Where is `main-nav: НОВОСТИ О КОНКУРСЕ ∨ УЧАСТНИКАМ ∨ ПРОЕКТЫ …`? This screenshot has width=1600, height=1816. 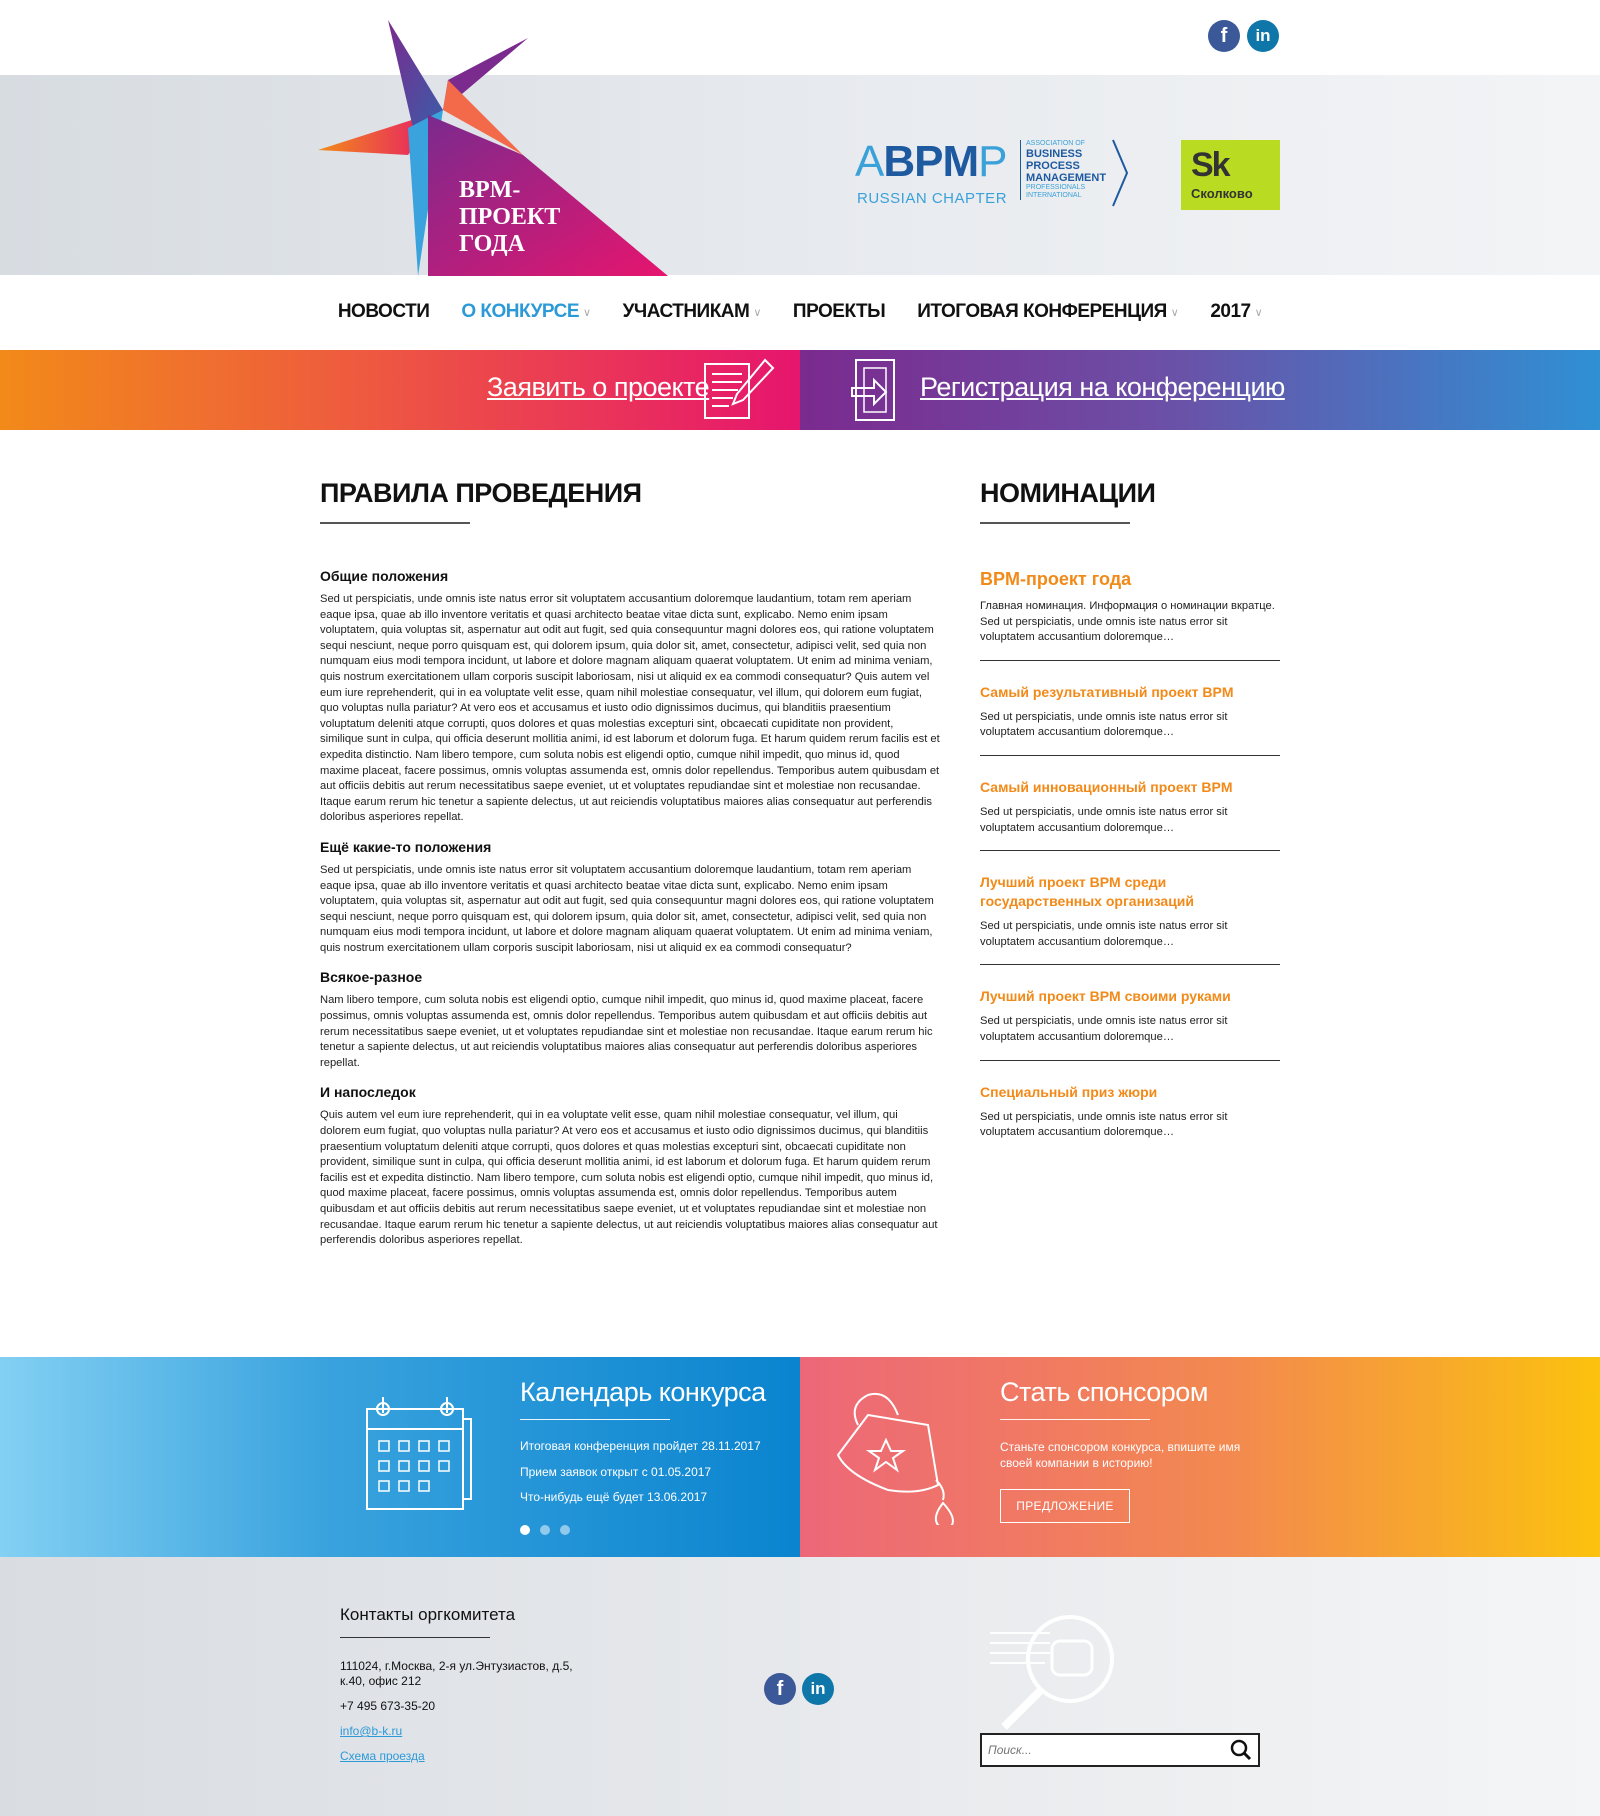 main-nav: НОВОСТИ О КОНКУРСЕ ∨ УЧАСТНИКАМ ∨ ПРОЕКТЫ … is located at coordinates (800, 312).